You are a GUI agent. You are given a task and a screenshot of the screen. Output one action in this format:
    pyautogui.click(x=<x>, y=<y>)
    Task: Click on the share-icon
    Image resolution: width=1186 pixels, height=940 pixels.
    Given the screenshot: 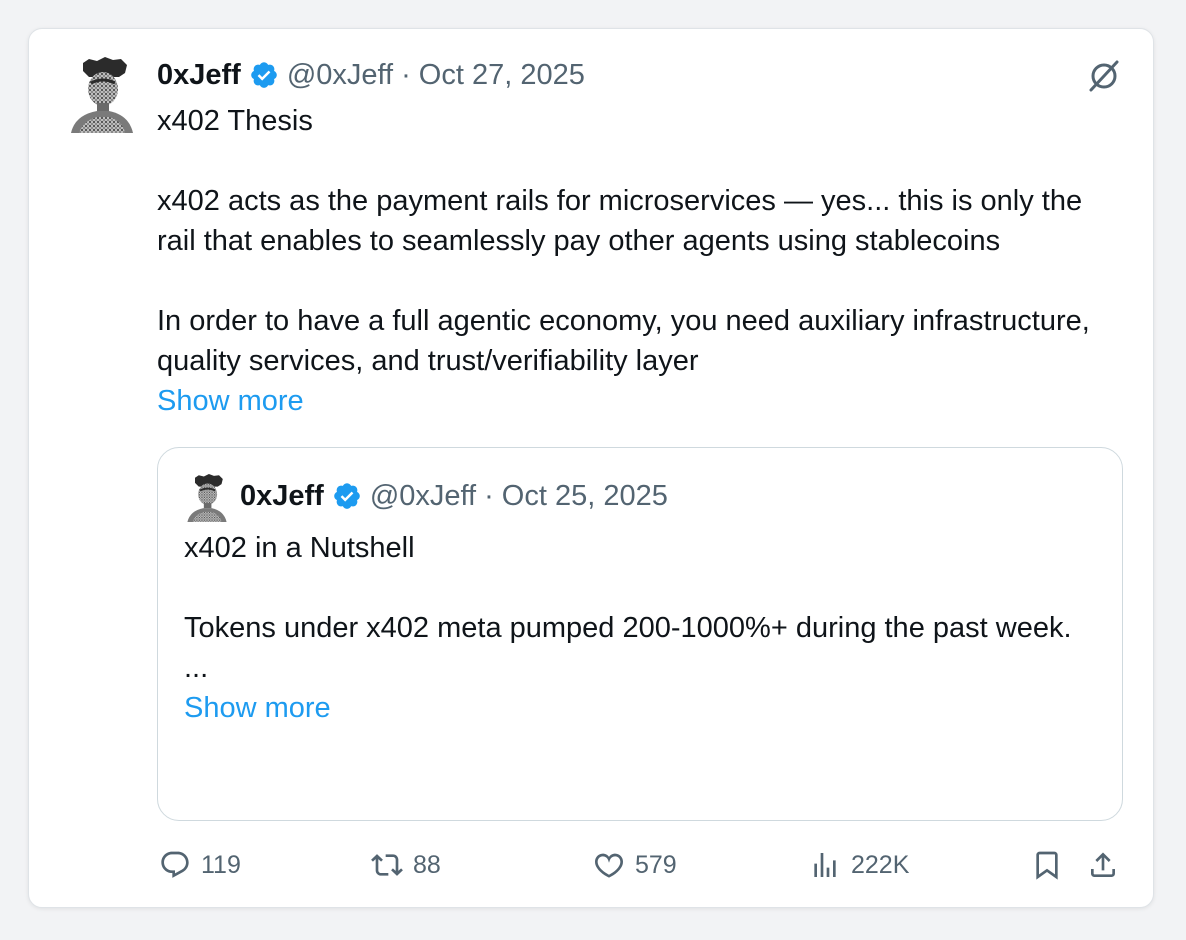 What is the action you would take?
    pyautogui.click(x=1103, y=864)
    